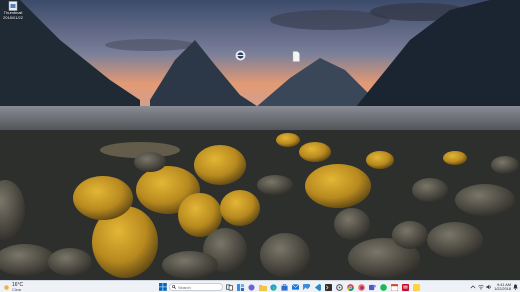  I want to click on store-icon, so click(284, 287).